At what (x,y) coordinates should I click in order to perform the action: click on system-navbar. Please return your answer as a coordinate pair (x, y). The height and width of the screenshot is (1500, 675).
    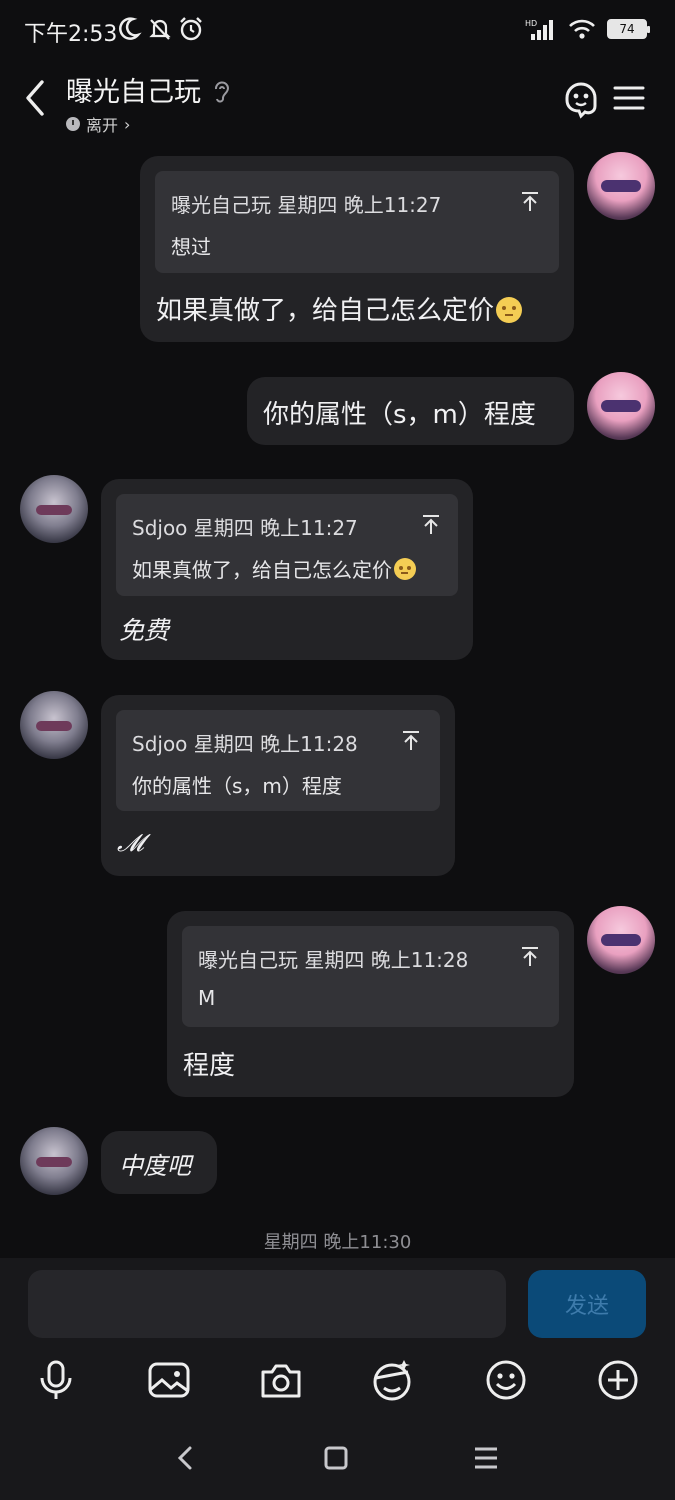
    Looking at the image, I should click on (337, 1462).